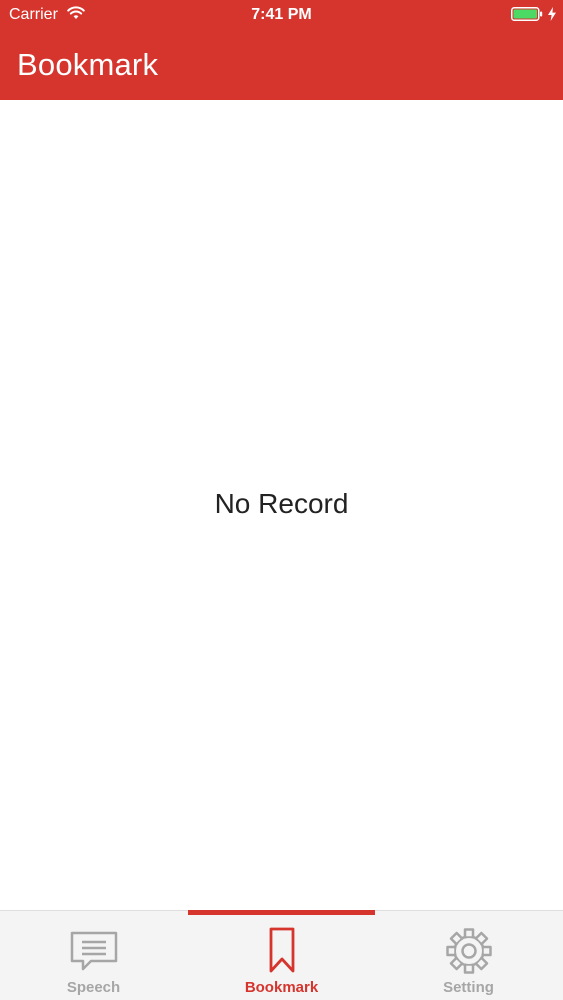  What do you see at coordinates (281, 950) in the screenshot?
I see `bookmark-icon` at bounding box center [281, 950].